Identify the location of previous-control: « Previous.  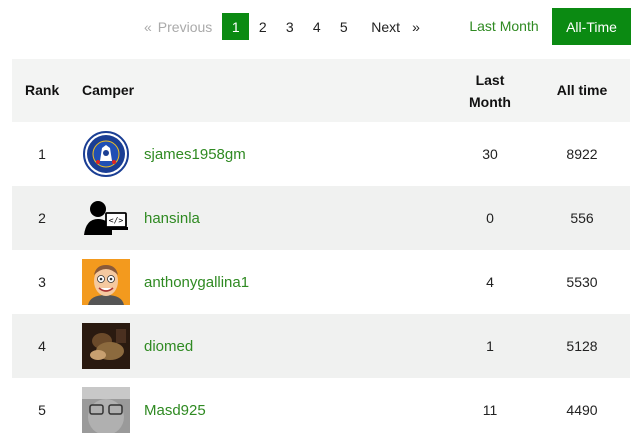
(178, 27).